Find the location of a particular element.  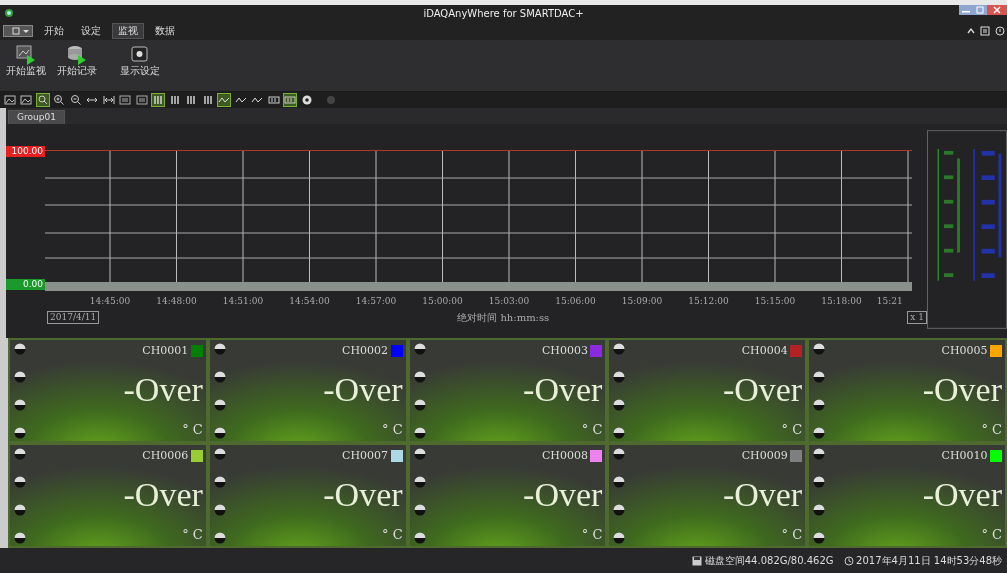

zoom-icon is located at coordinates (42, 100).